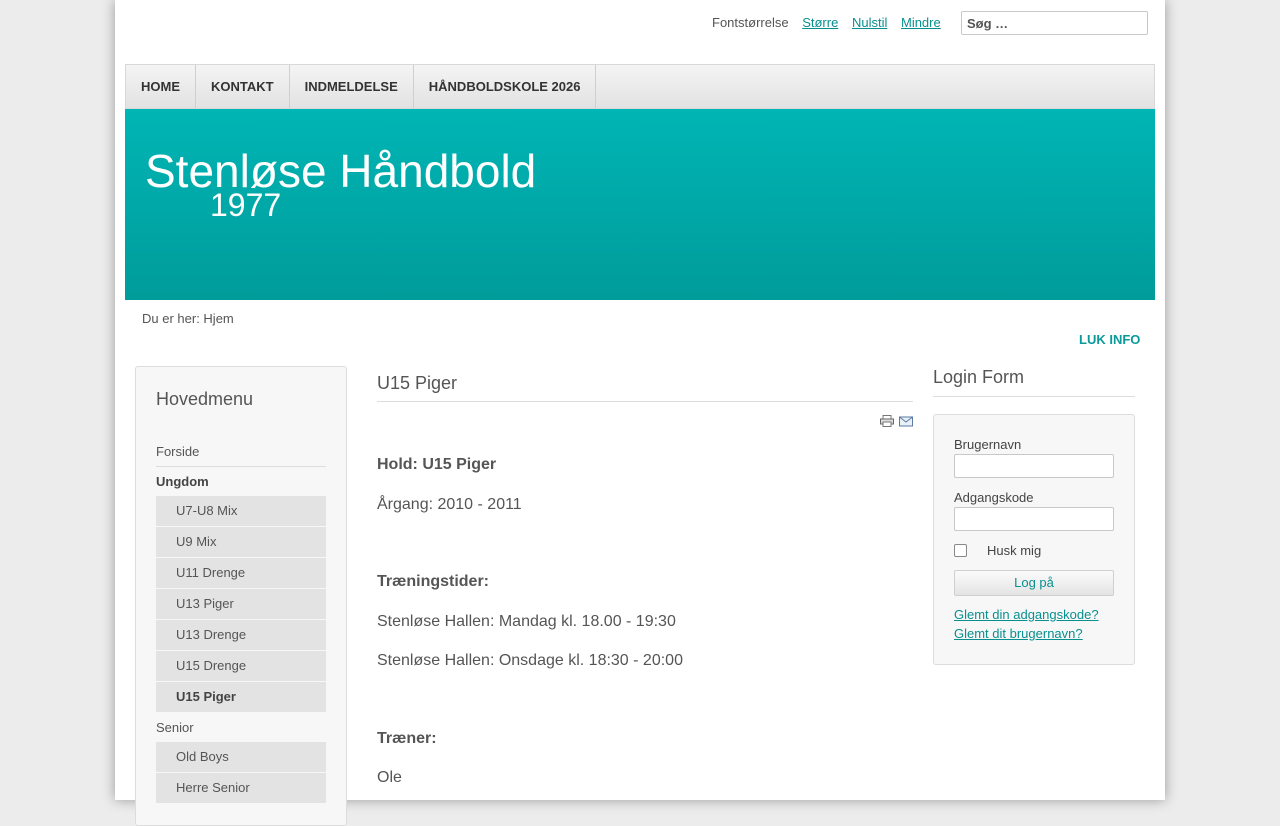 The width and height of the screenshot is (1280, 826). What do you see at coordinates (241, 757) in the screenshot?
I see `submenu-item: Old Boys` at bounding box center [241, 757].